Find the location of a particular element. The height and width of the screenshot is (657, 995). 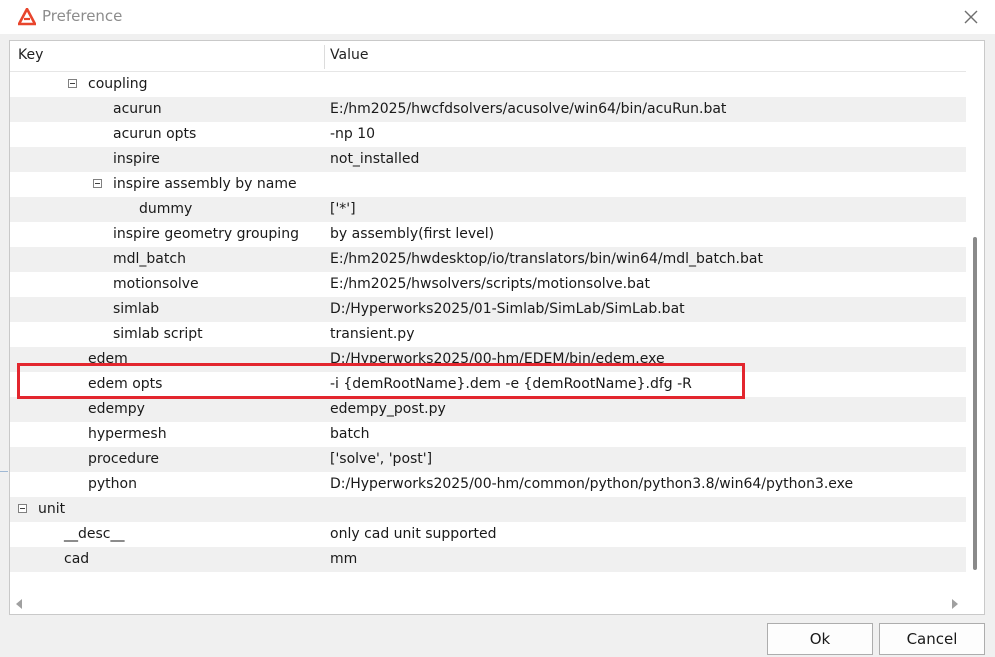

row-key: edem opts is located at coordinates (125, 384).